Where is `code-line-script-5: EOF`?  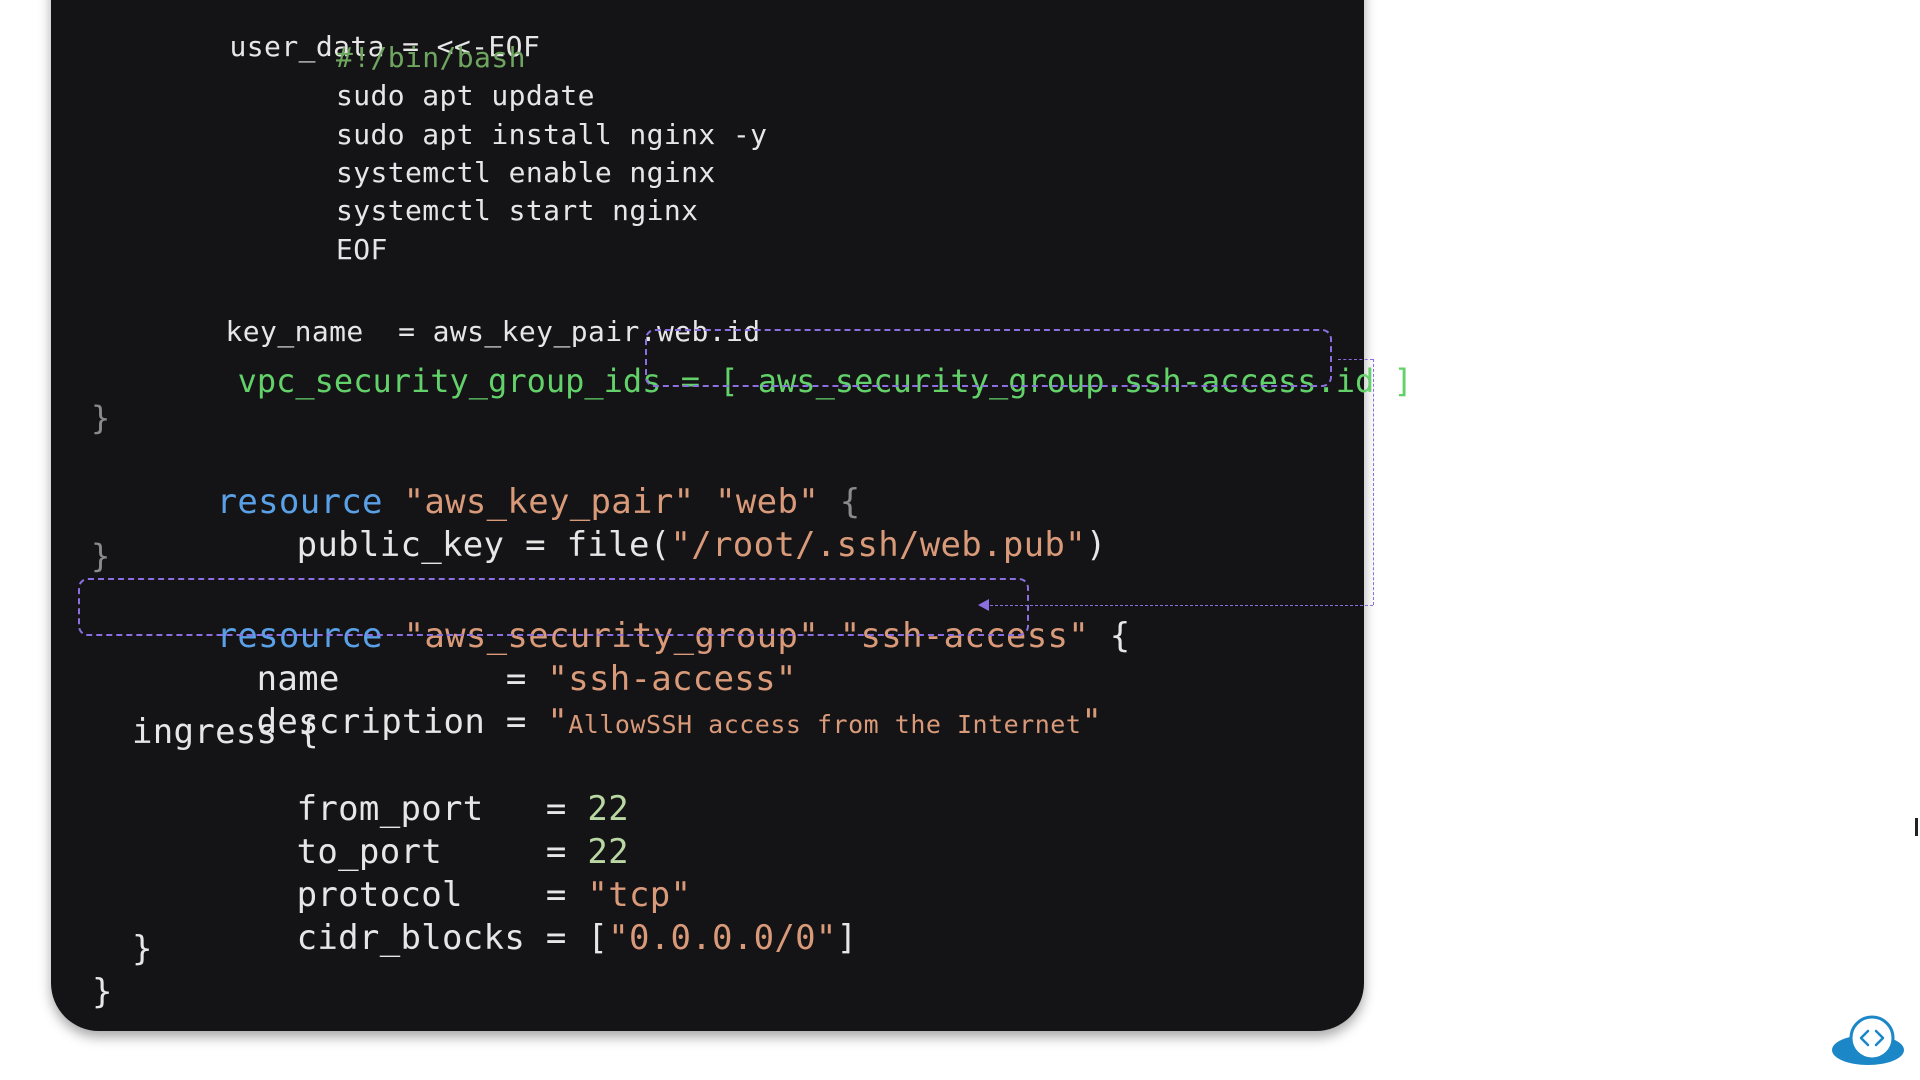 code-line-script-5: EOF is located at coordinates (362, 249).